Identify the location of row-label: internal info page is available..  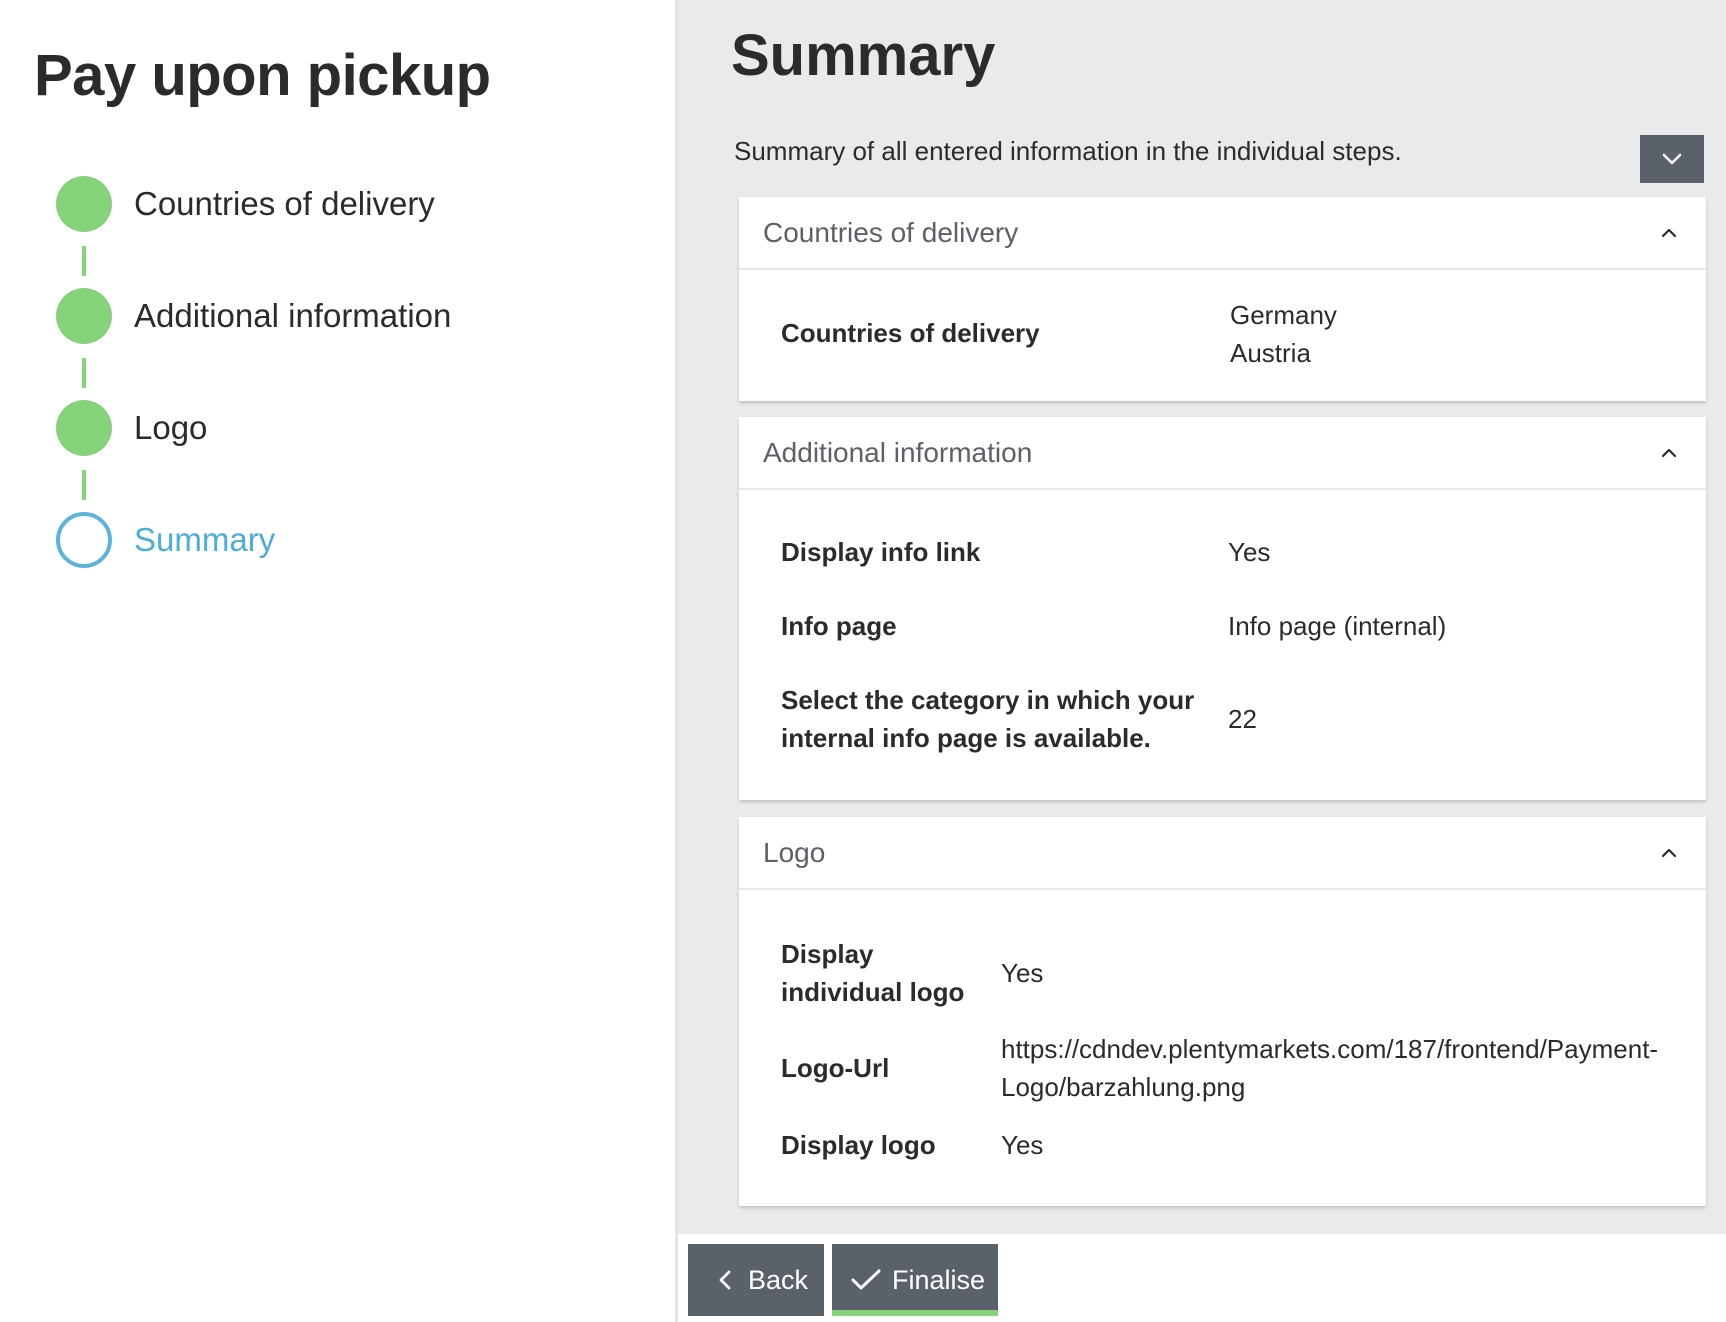
(966, 738).